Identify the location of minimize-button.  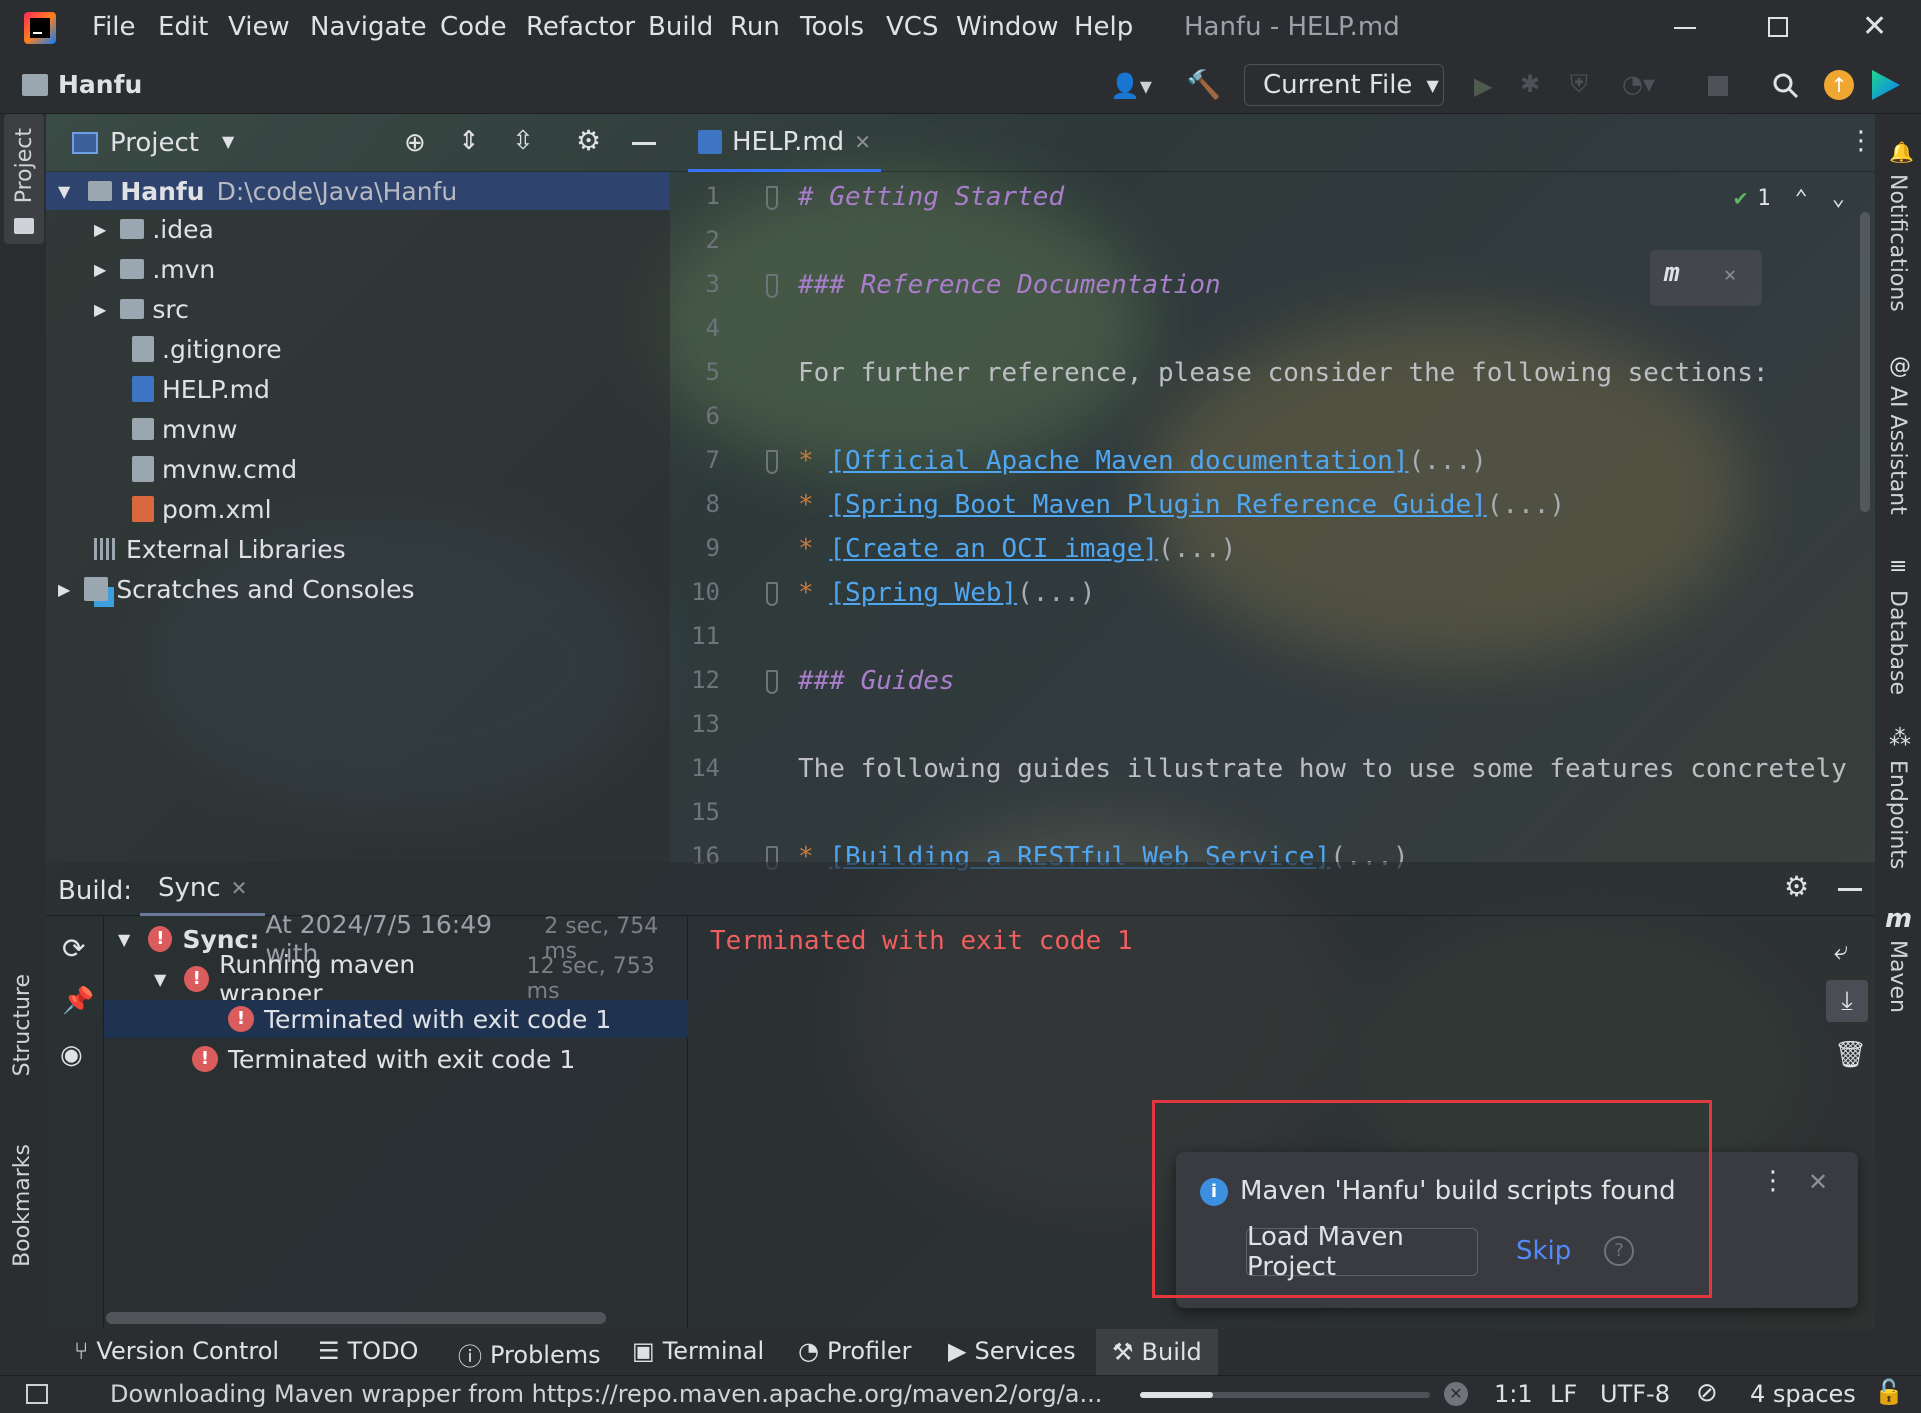
(1685, 28).